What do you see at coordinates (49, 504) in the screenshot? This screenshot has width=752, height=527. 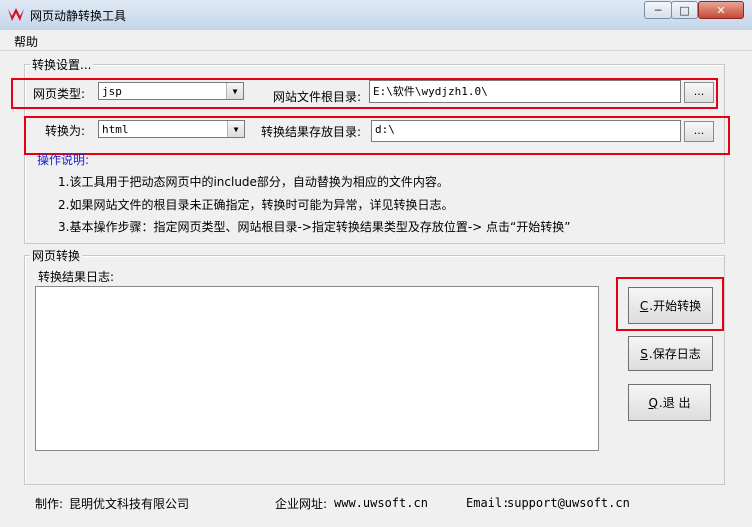 I see `maker-label: 制作:` at bounding box center [49, 504].